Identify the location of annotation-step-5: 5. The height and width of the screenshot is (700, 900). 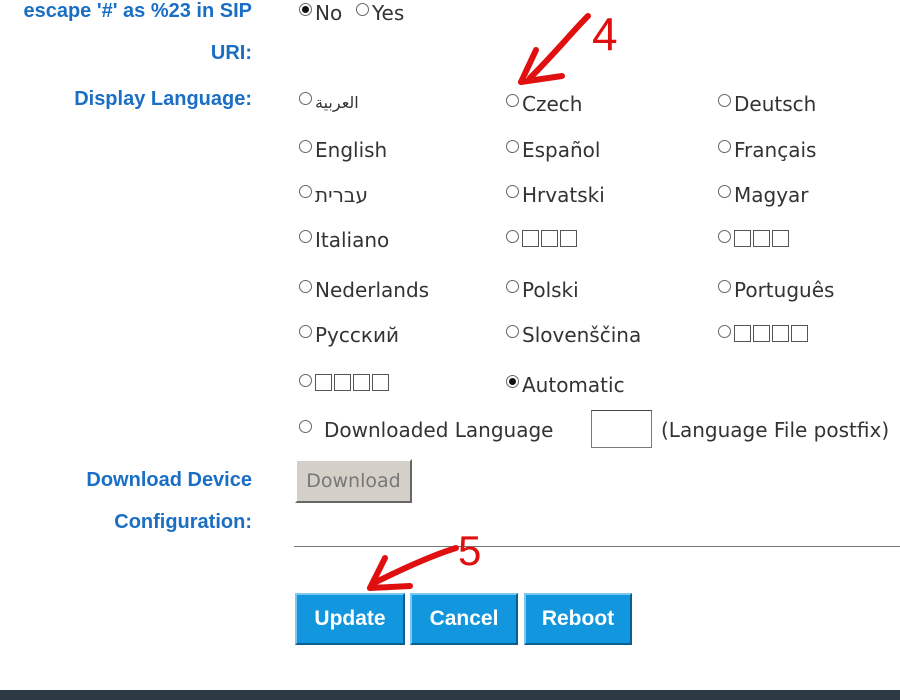
(469, 550).